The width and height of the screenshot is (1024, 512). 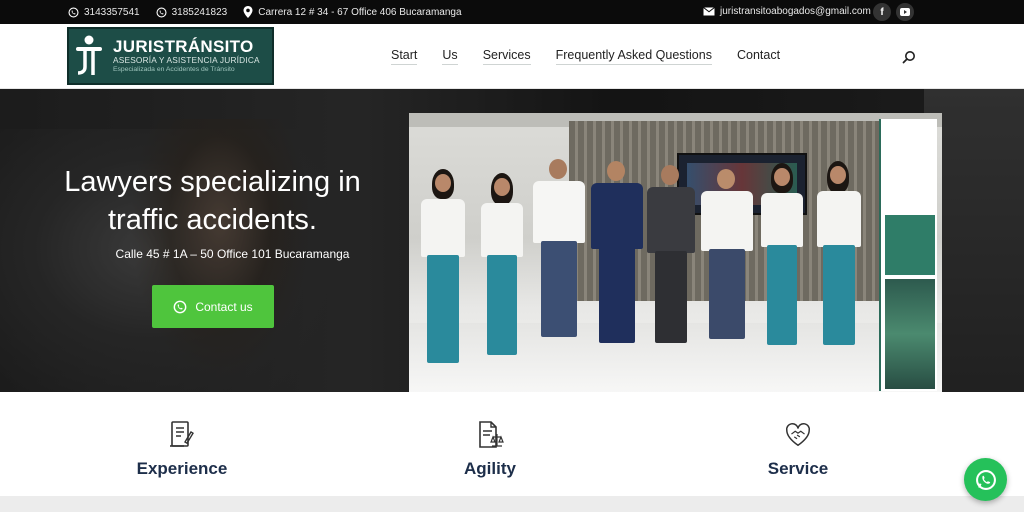 I want to click on hero-title-line-2: traffic accidents., so click(x=212, y=220).